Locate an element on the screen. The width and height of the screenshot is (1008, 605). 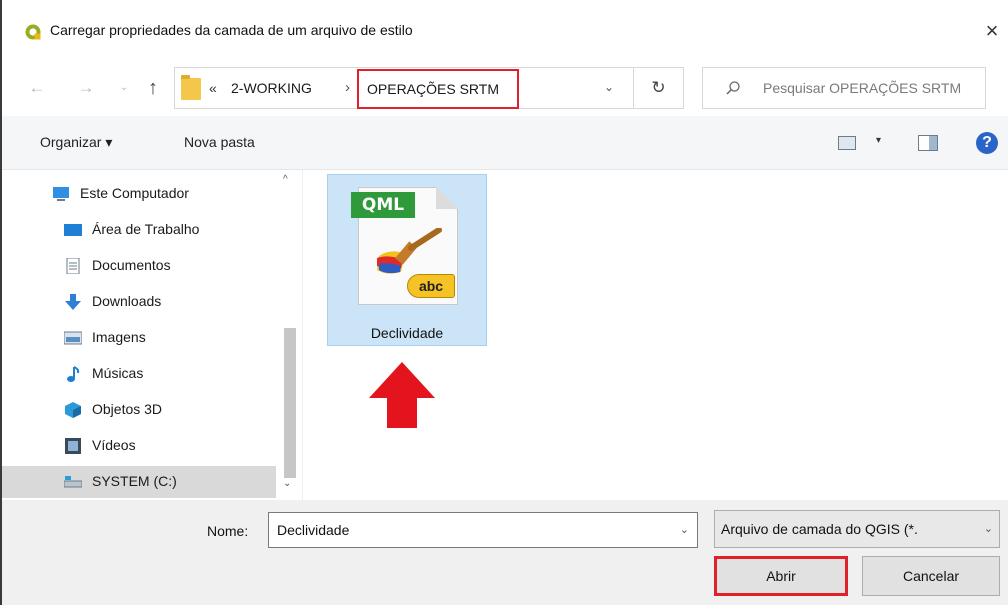
file-name-label: Nome: is located at coordinates (228, 531).